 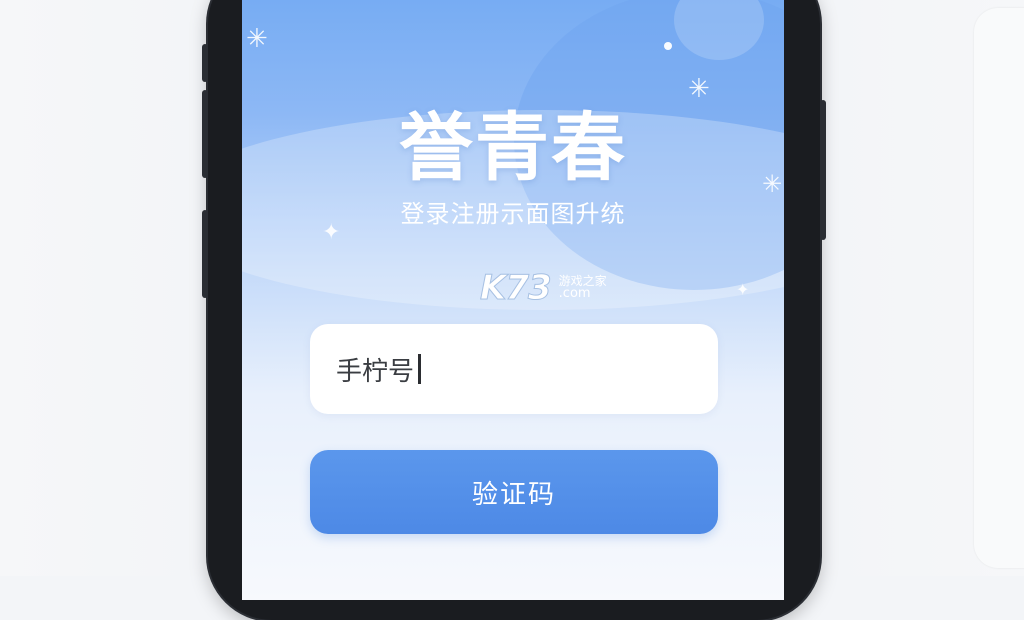 What do you see at coordinates (205, 254) in the screenshot?
I see `volume-down-button` at bounding box center [205, 254].